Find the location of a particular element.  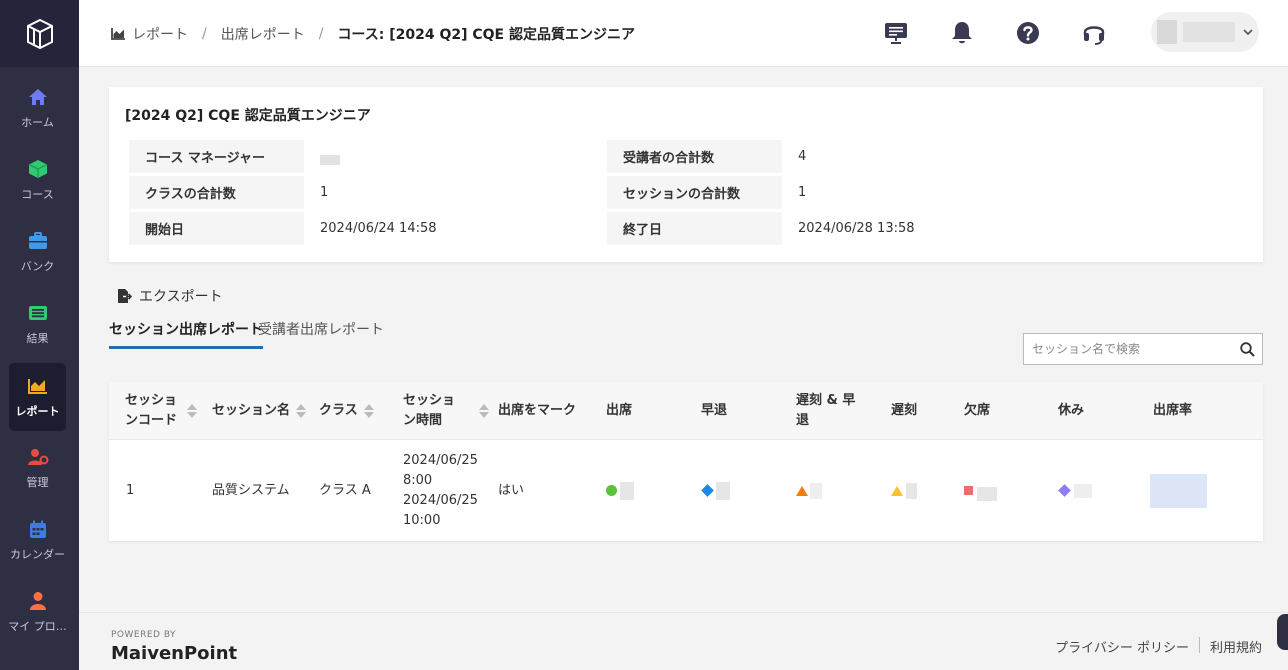

support-button is located at coordinates (1094, 33).